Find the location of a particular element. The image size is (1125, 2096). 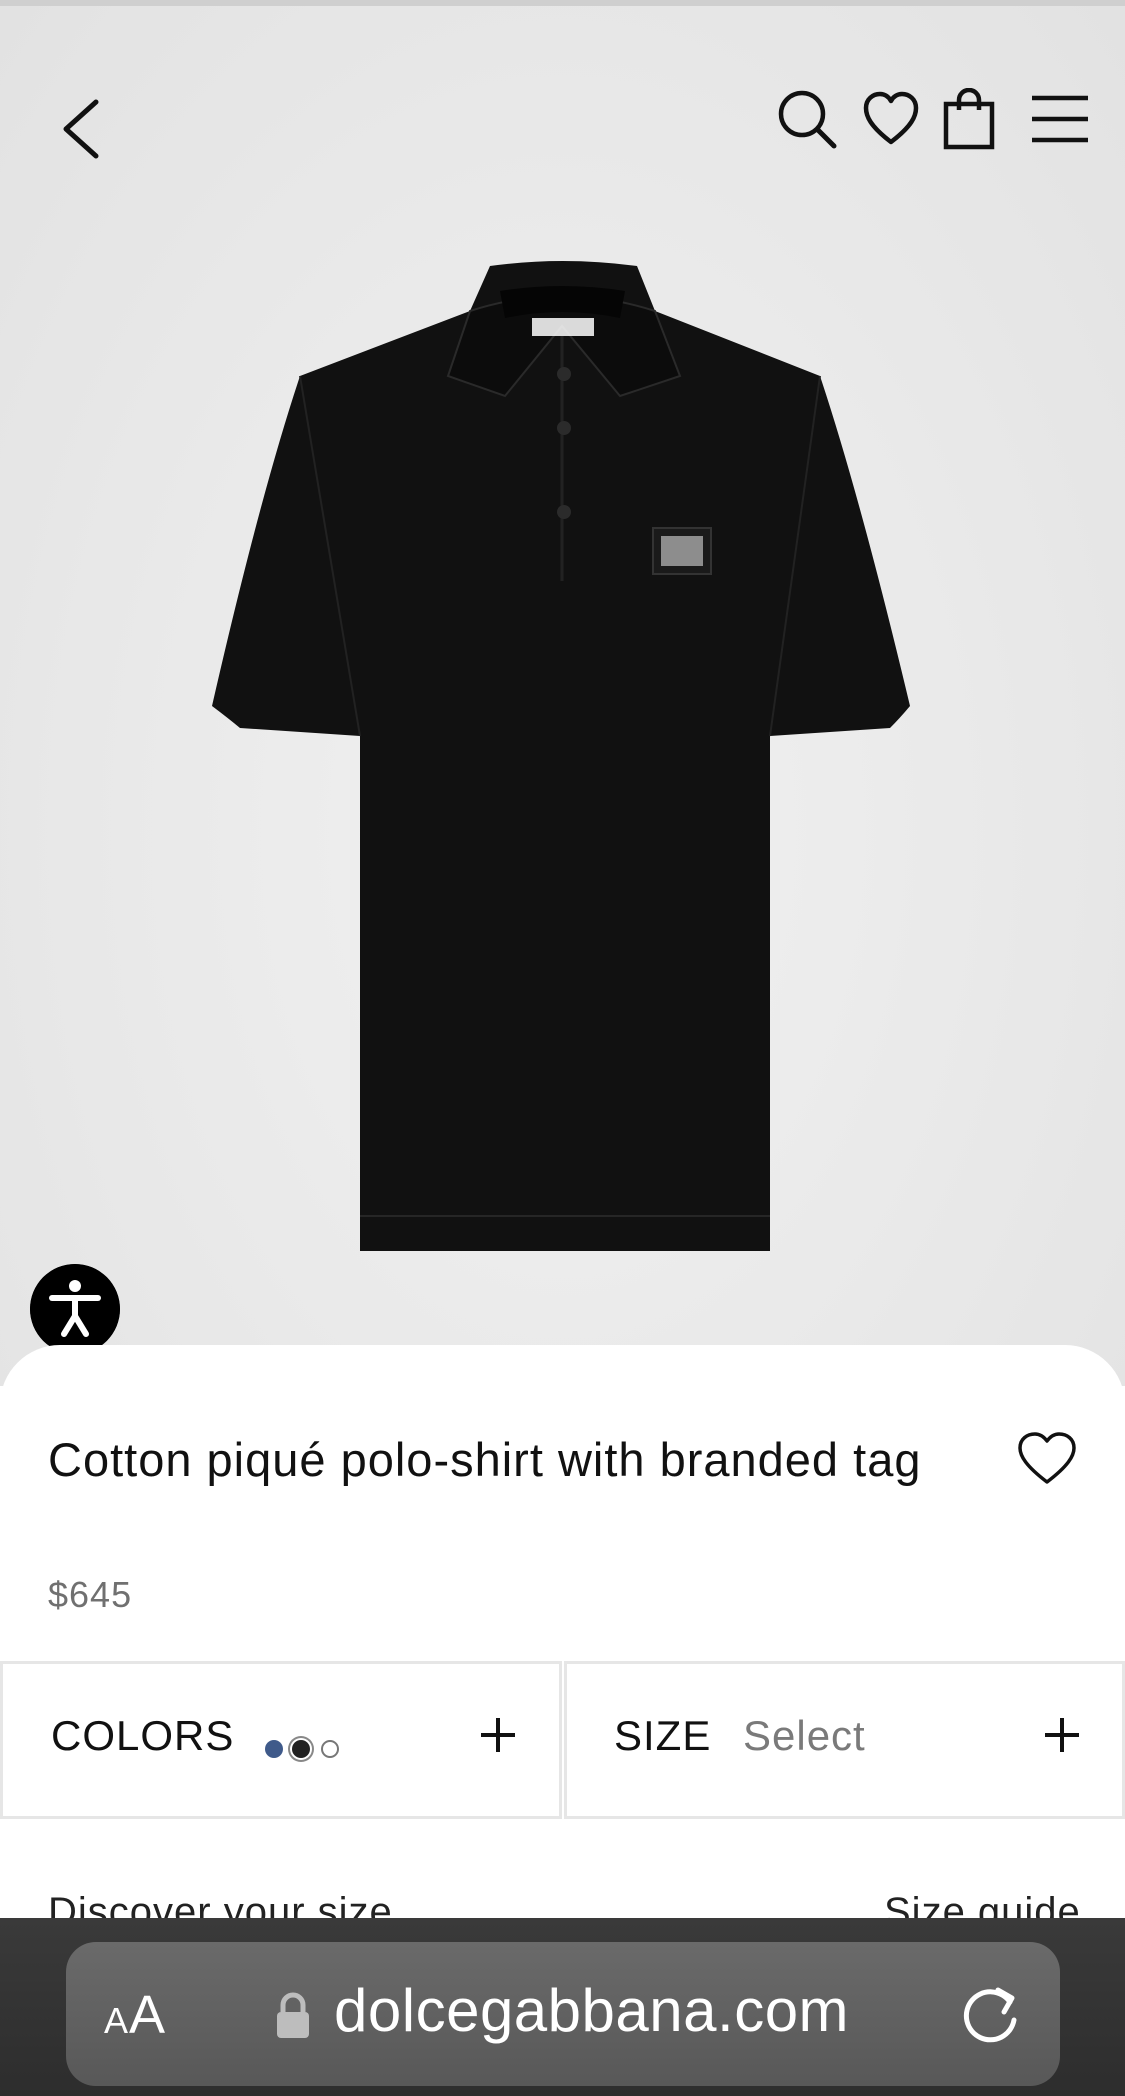

color-swatch-black is located at coordinates (301, 1749).